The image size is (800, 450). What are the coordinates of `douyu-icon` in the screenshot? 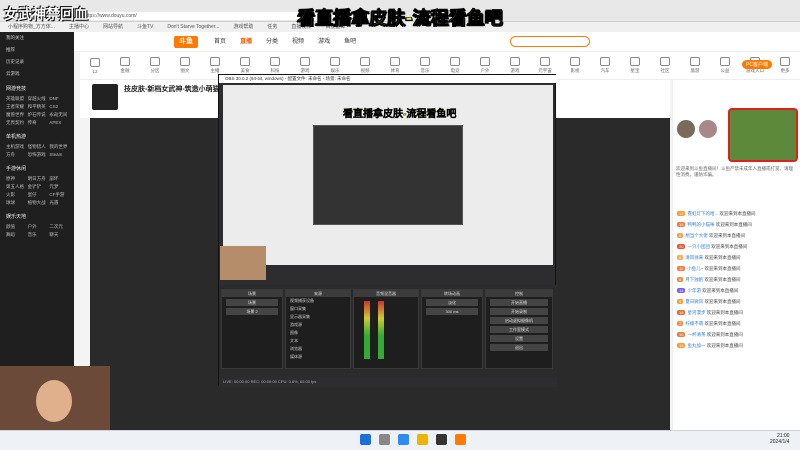 It's located at (460, 439).